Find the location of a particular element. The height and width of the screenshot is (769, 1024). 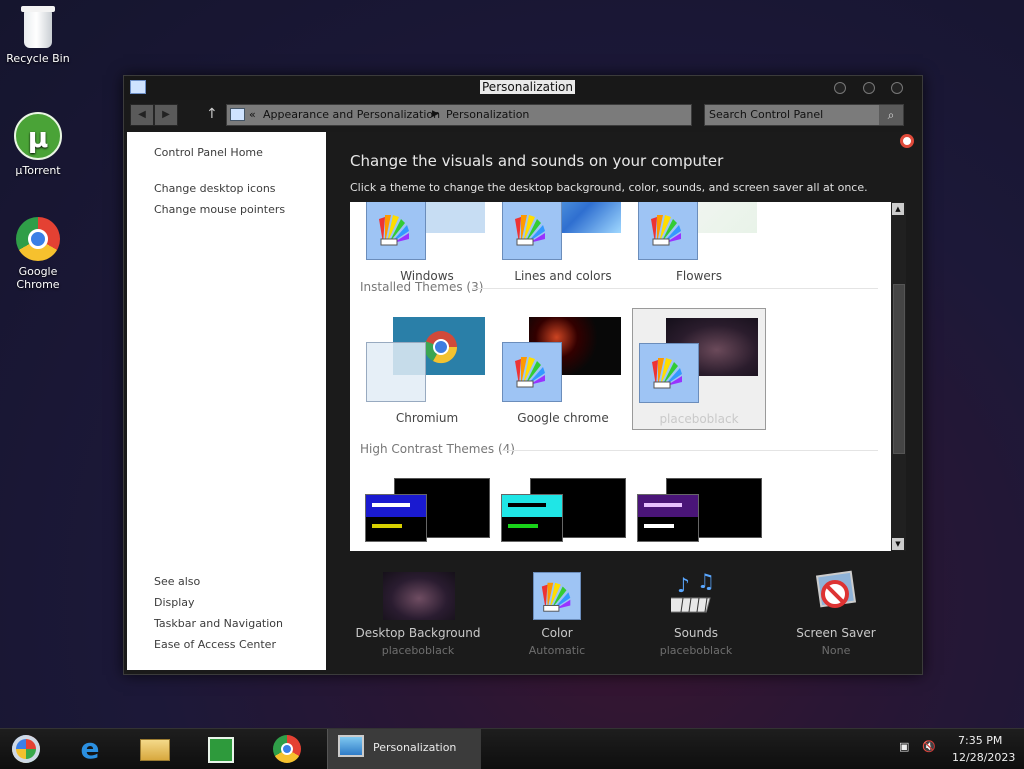

desktop-icon-recycle-bin: Recycle Bin is located at coordinates (38, 35).